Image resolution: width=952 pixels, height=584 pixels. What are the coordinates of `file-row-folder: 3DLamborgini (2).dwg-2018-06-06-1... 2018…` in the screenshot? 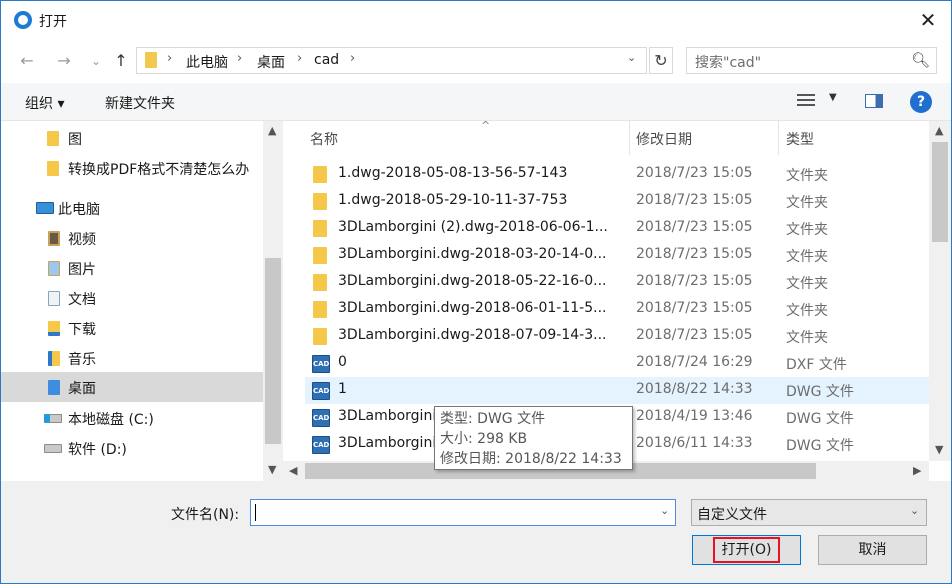 It's located at (617, 228).